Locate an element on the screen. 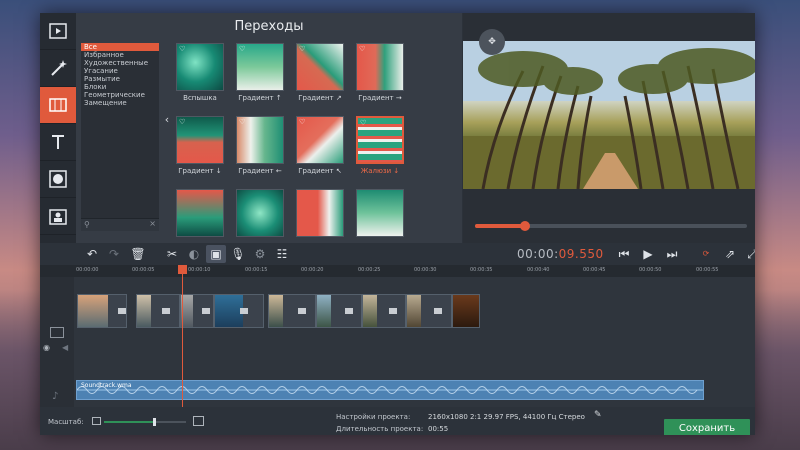 This screenshot has height=450, width=800. music-note-icon: ♪ is located at coordinates (55, 396).